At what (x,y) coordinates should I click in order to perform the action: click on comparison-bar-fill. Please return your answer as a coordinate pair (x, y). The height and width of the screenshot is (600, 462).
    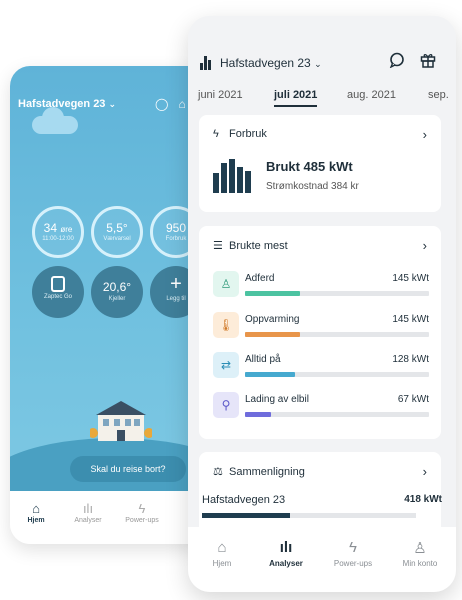
    Looking at the image, I should click on (246, 515).